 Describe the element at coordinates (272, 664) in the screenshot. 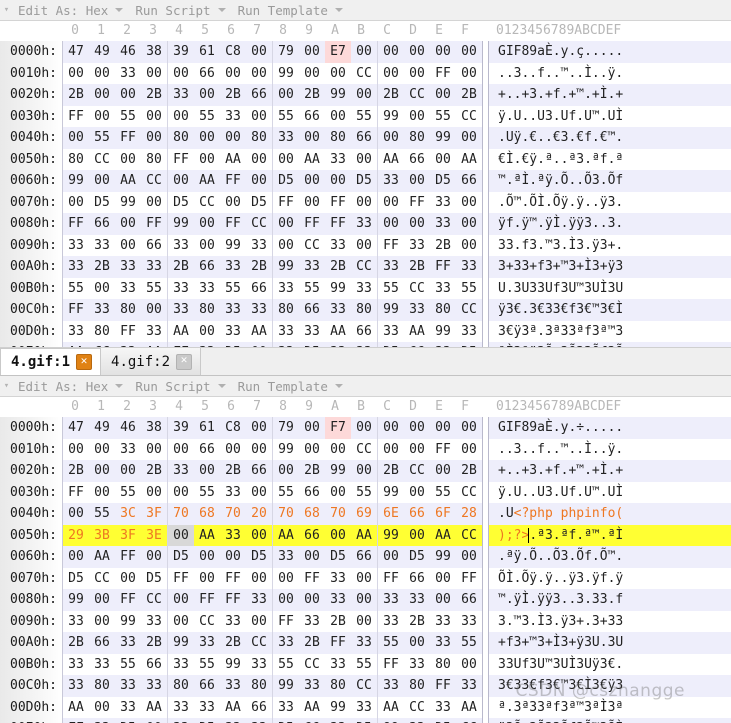

I see `hex-bytes: 33 33 55 66 33 55 99 33 55 CC 33 55 FF 33 80 00` at that location.